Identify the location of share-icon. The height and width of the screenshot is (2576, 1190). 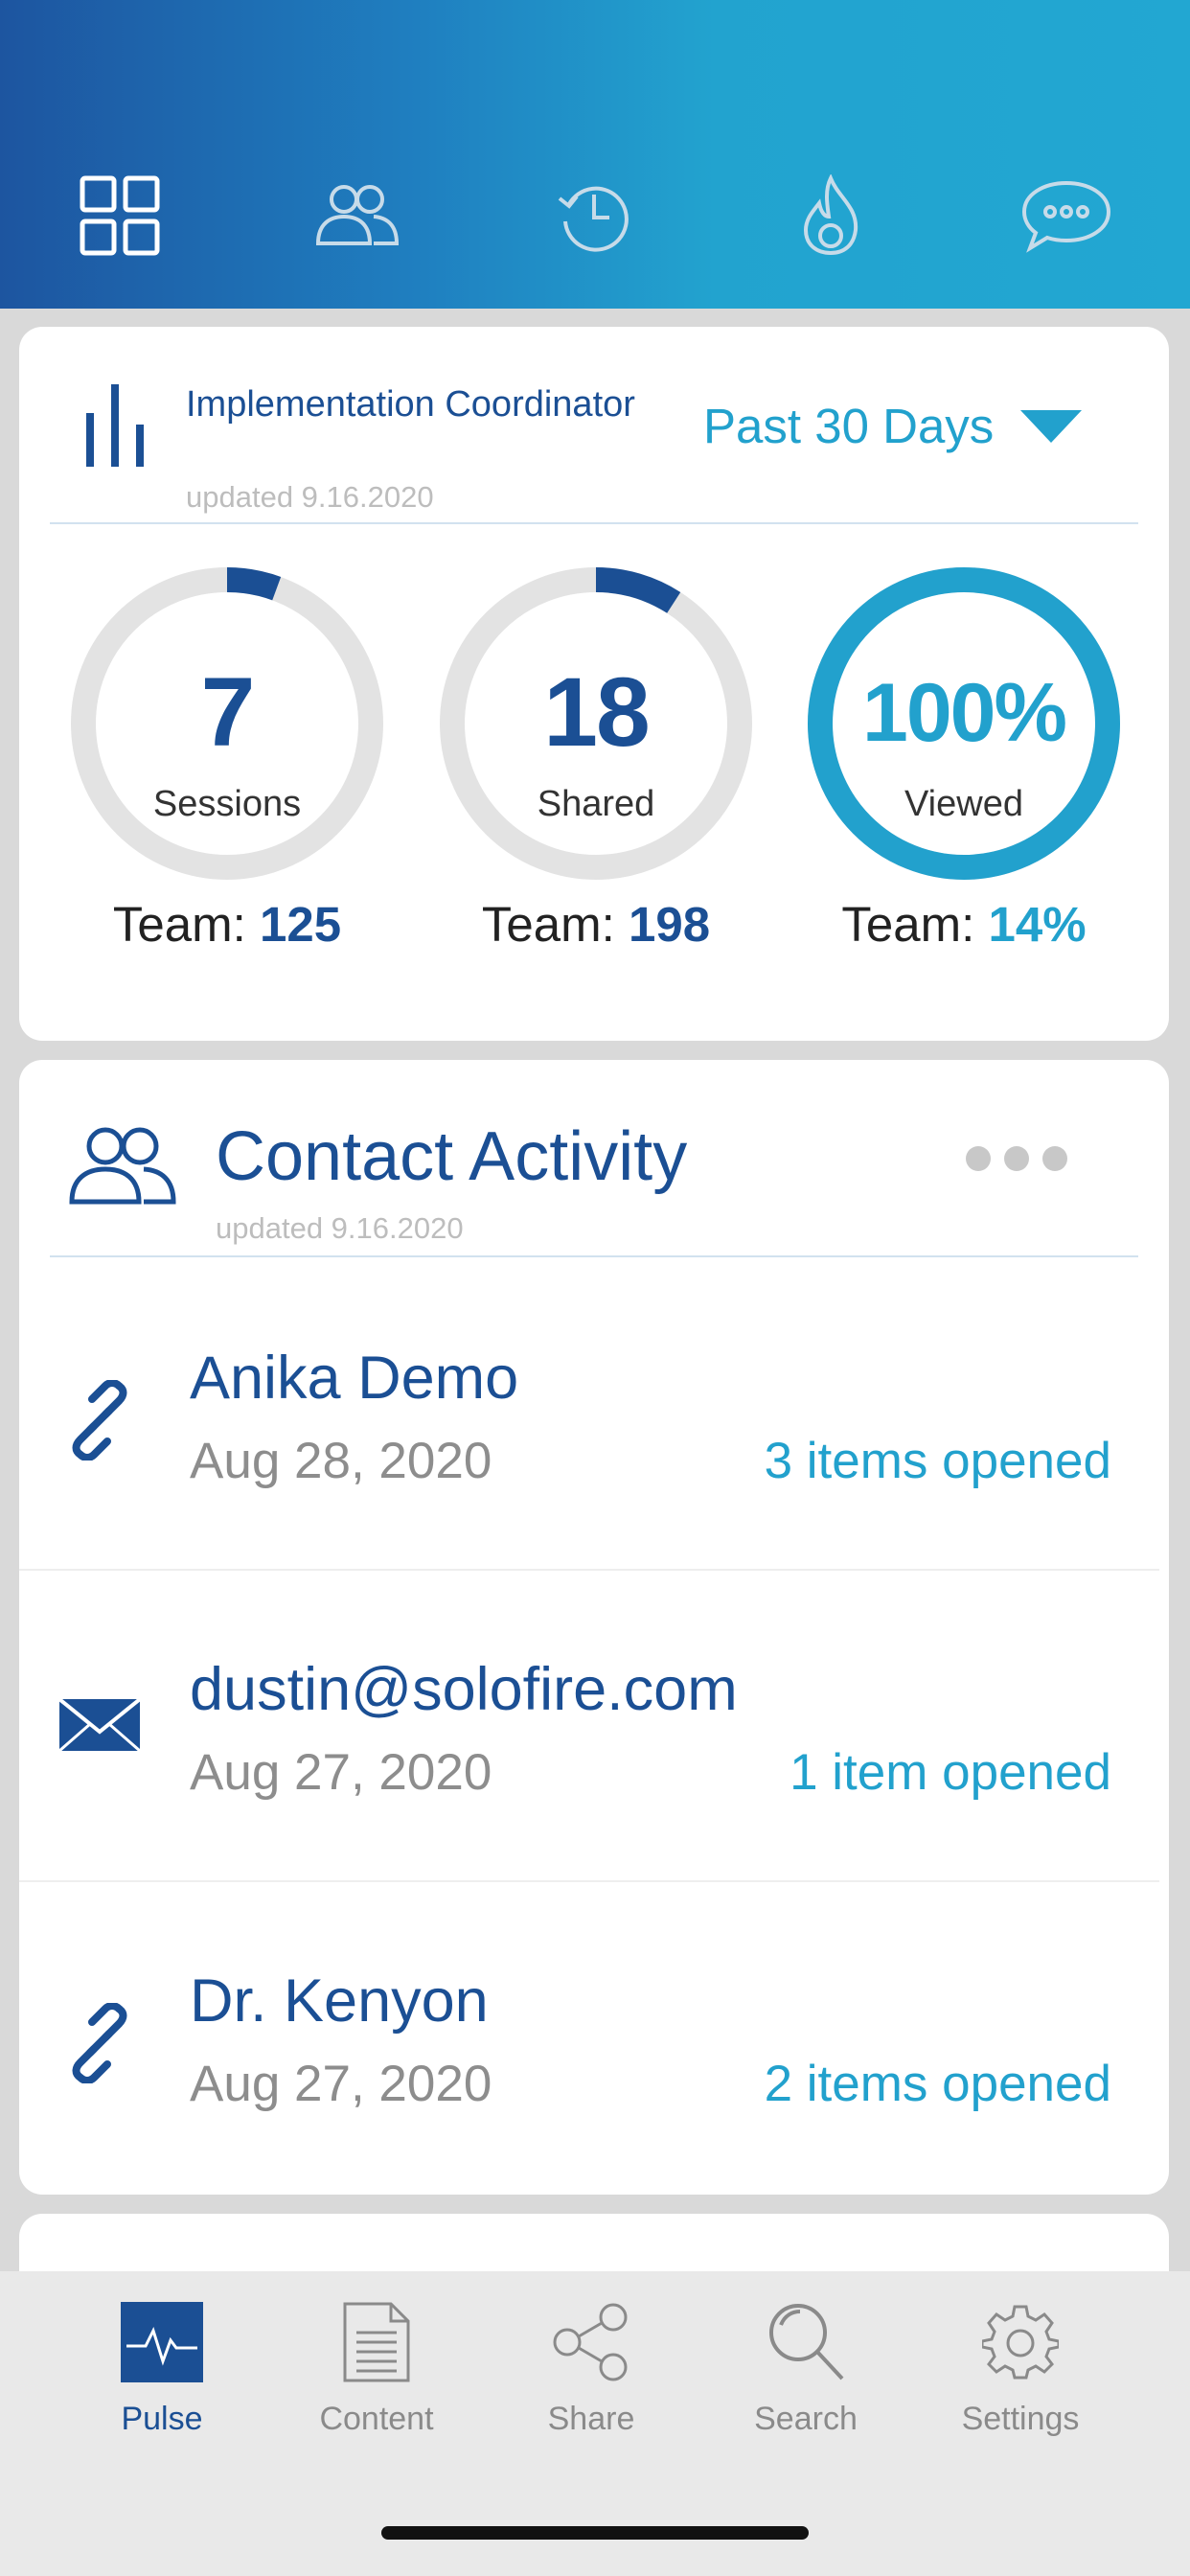
(591, 2341).